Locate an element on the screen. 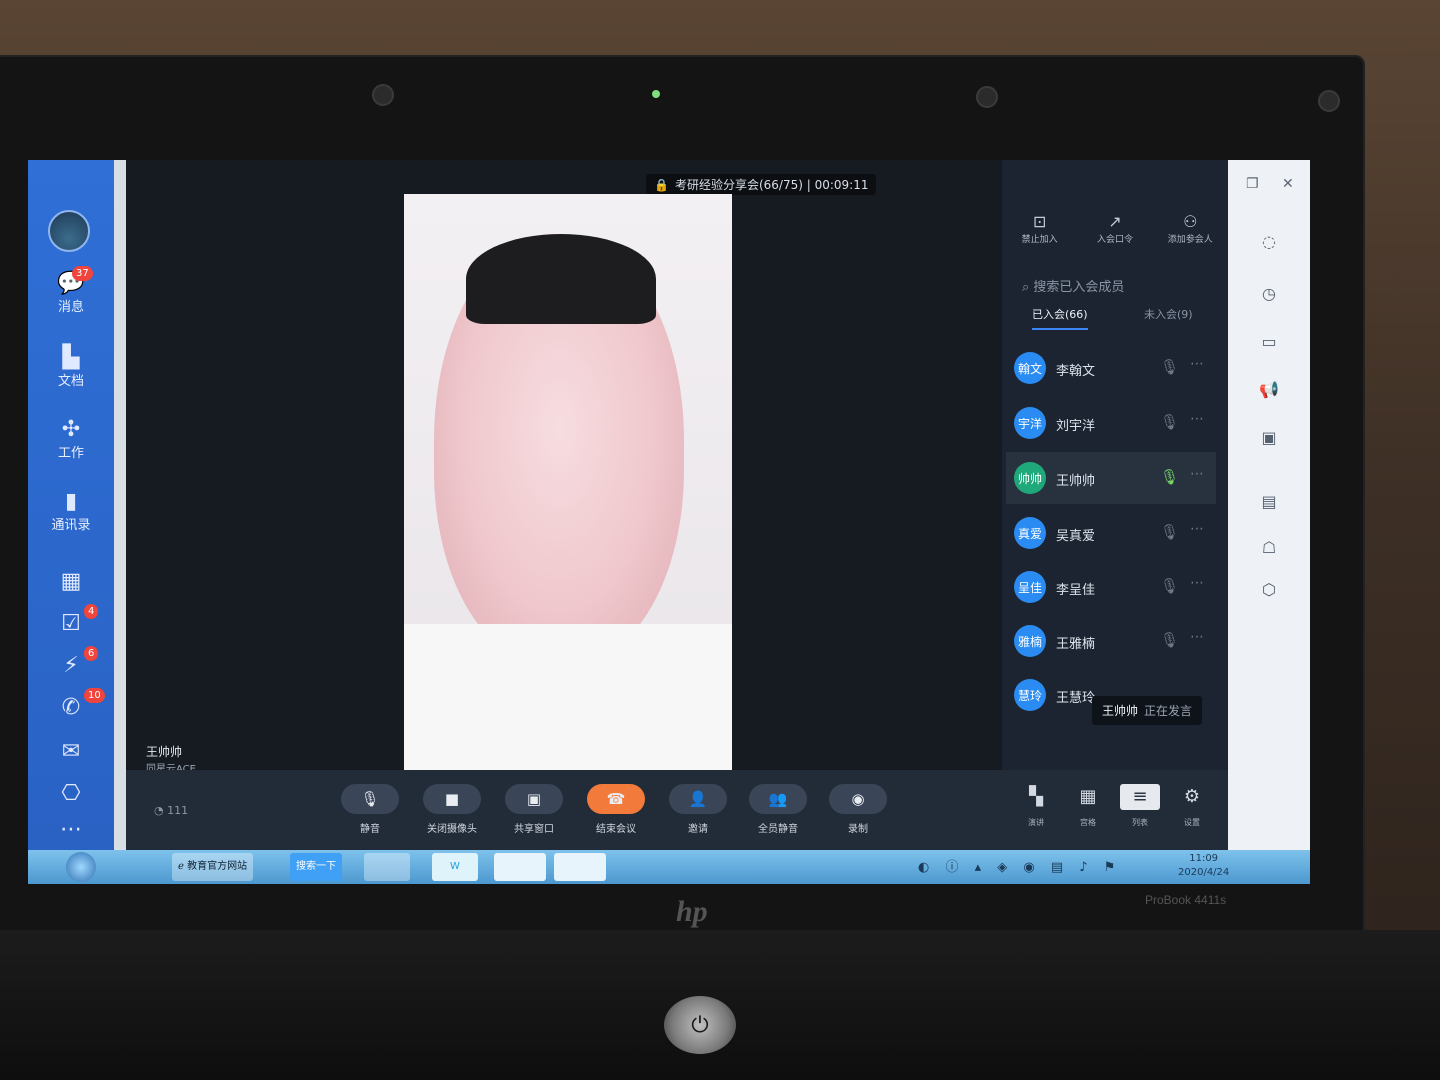 This screenshot has width=1440, height=1080. member-name: 王雅楠 is located at coordinates (1076, 644).